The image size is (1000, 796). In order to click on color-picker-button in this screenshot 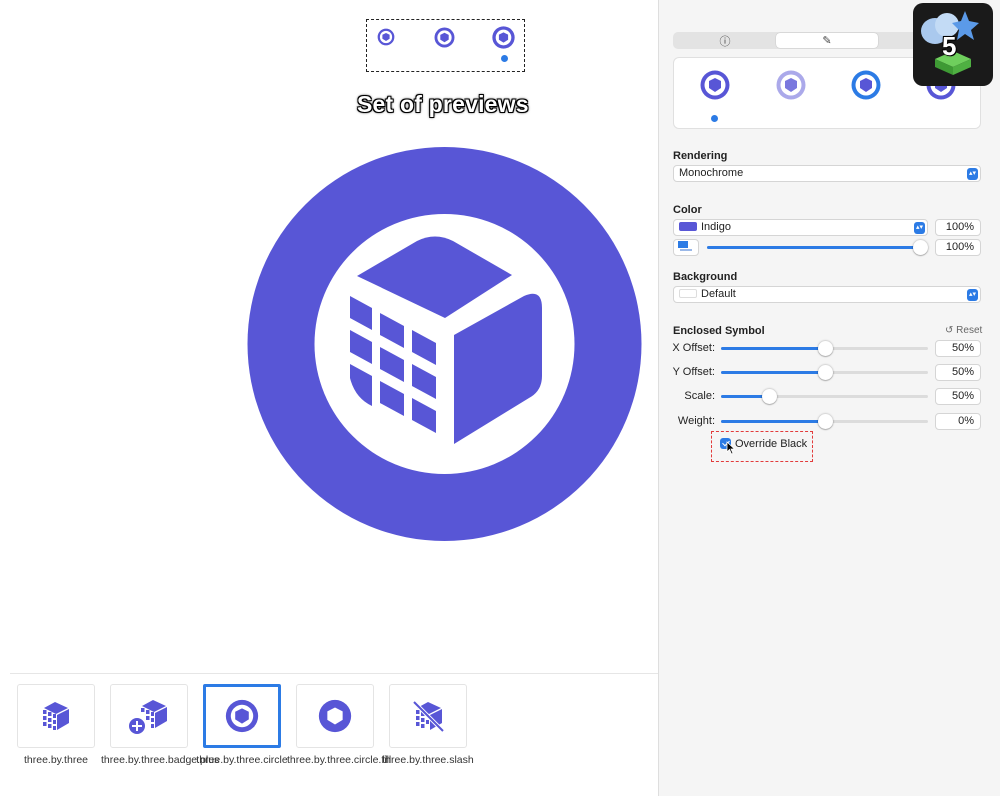, I will do `click(686, 247)`.